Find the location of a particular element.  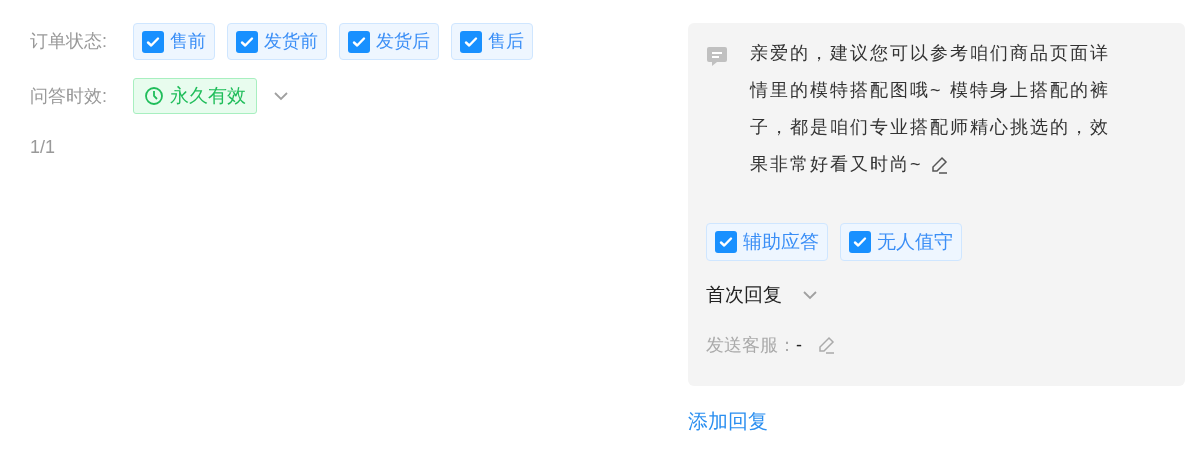

checkbox-tag: 售前 is located at coordinates (174, 41).